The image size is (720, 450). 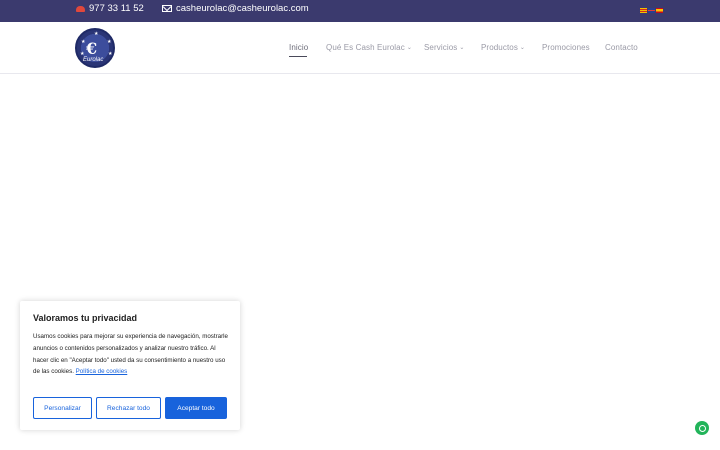 I want to click on flag-spanish-icon, so click(x=659, y=10).